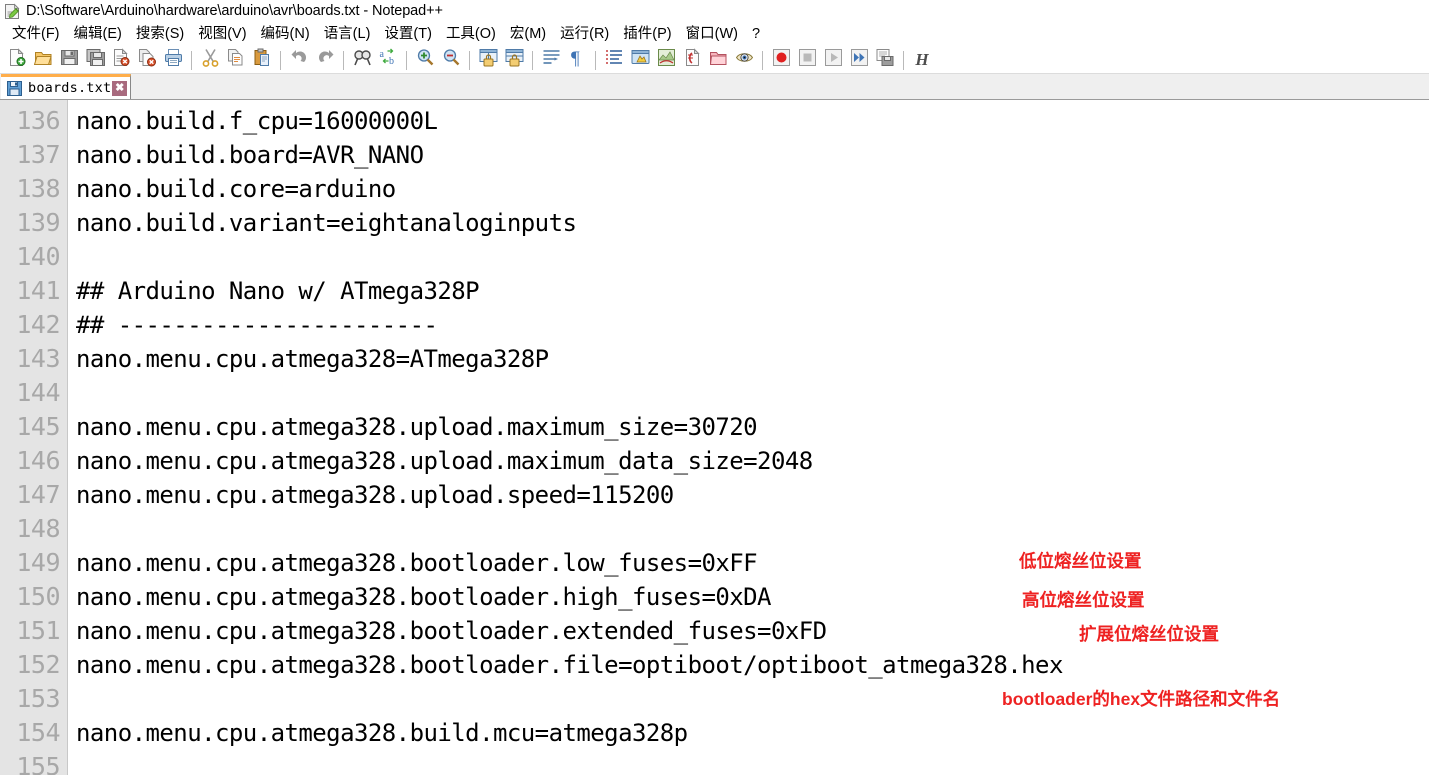 This screenshot has height=775, width=1429. I want to click on tab-boards-txt: boards.txt ✖, so click(66, 86).